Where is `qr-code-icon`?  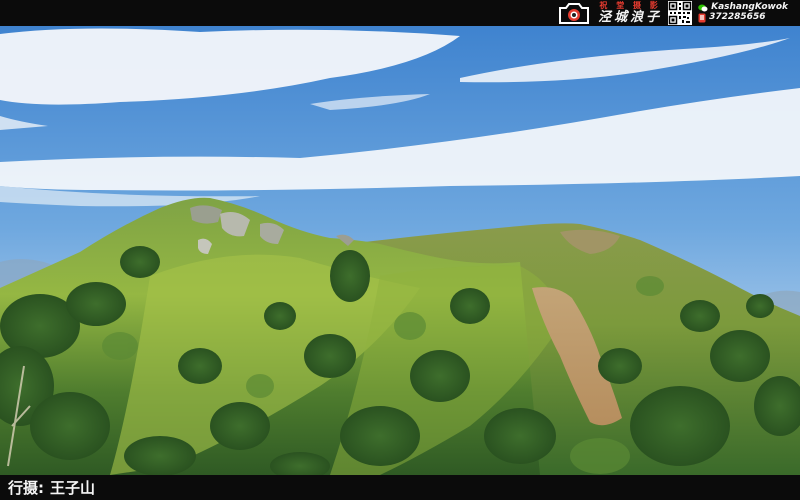 qr-code-icon is located at coordinates (680, 13).